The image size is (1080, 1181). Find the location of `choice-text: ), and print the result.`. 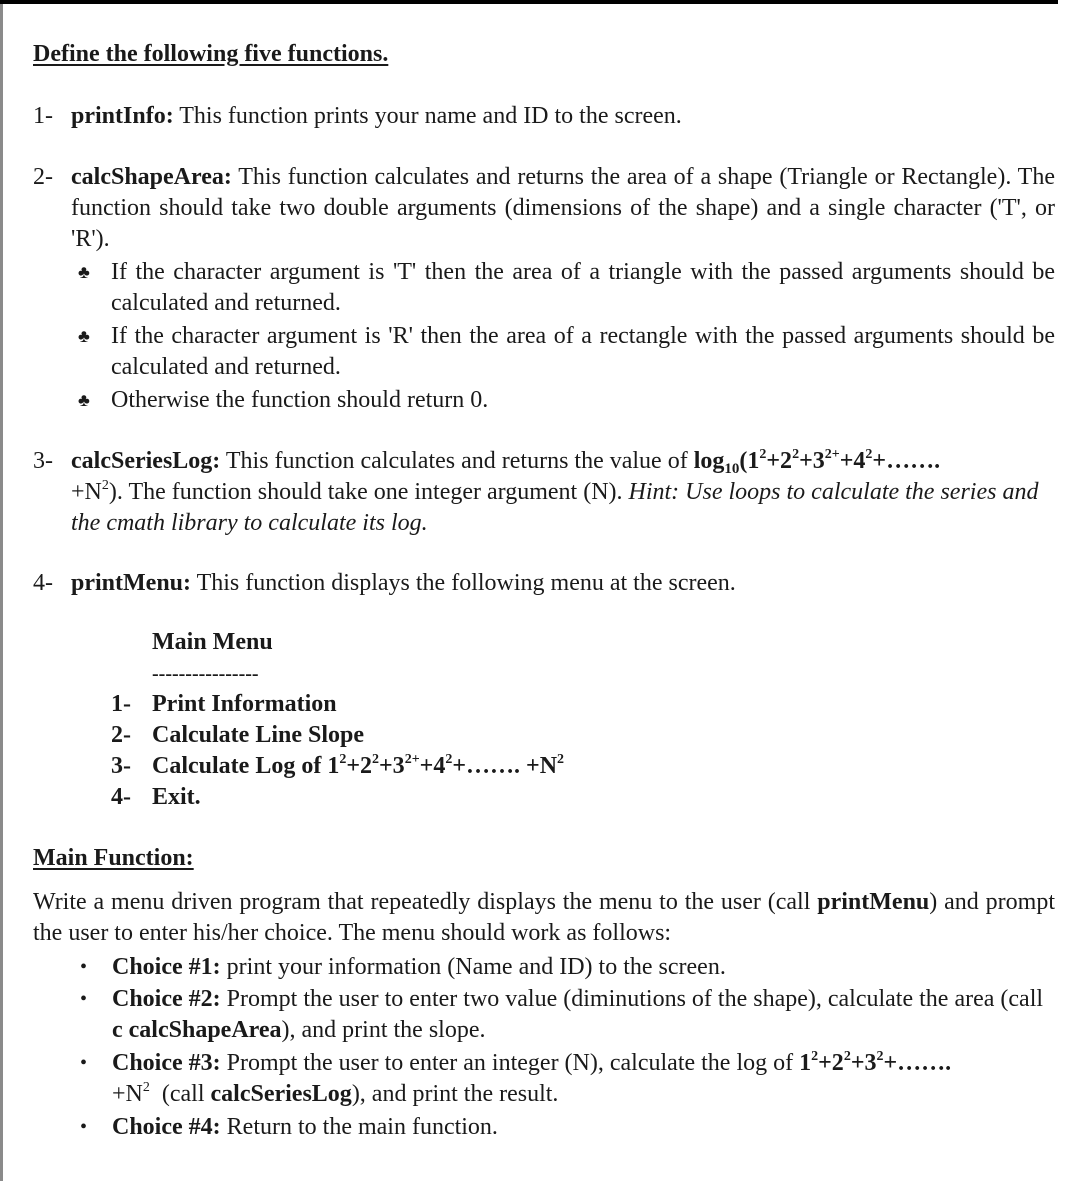

choice-text: ), and print the result. is located at coordinates (455, 1094).